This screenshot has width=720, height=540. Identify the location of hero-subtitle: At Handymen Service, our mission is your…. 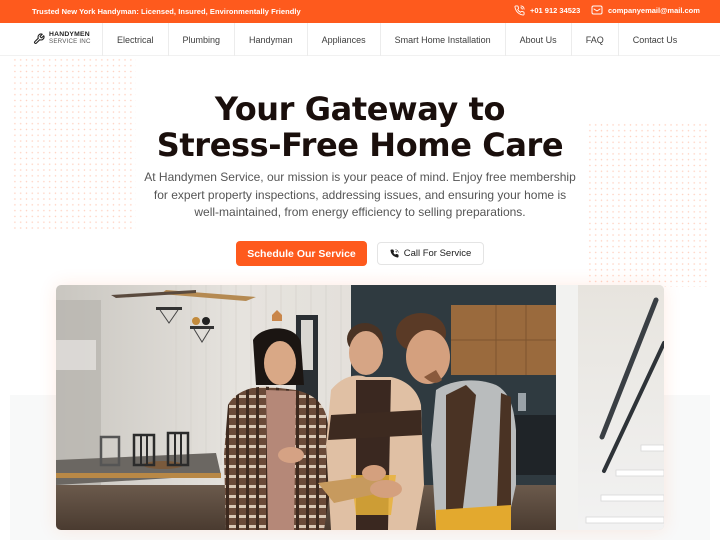
(360, 194).